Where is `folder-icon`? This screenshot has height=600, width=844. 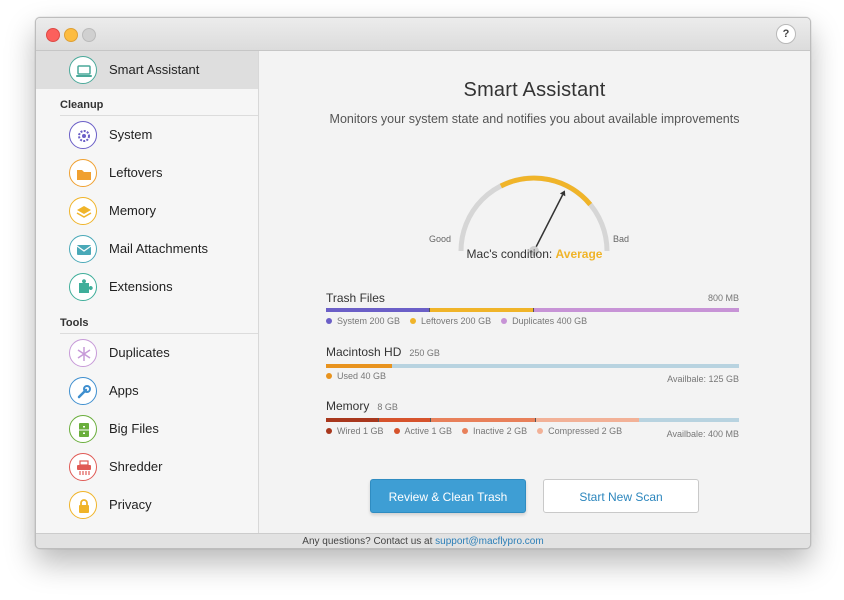 folder-icon is located at coordinates (83, 173).